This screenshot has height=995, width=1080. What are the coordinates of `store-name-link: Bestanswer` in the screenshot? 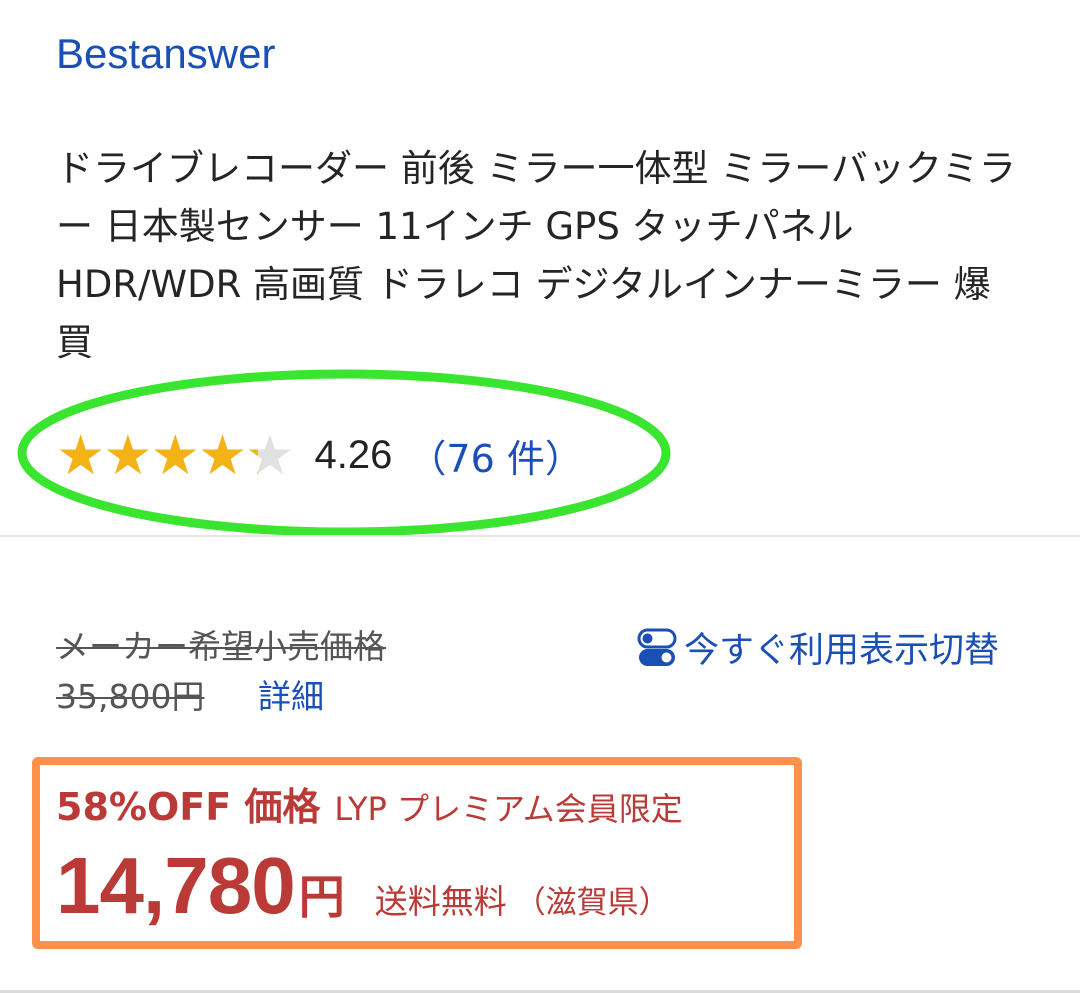 It's located at (165, 54).